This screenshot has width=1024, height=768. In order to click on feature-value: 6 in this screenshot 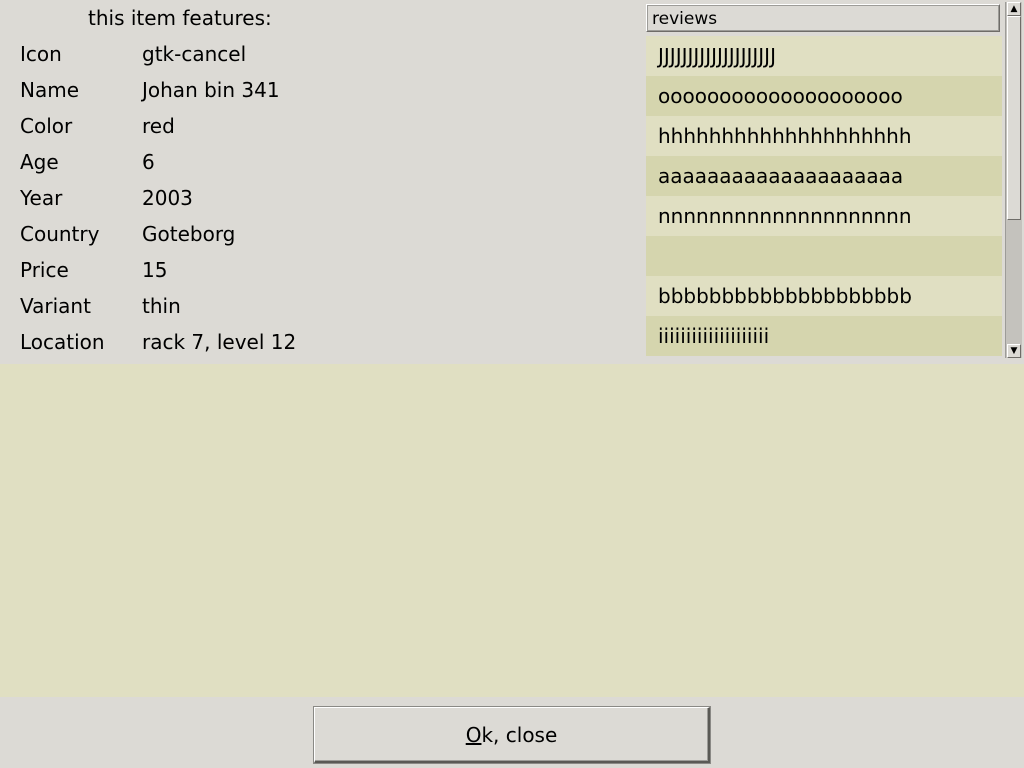, I will do `click(148, 162)`.